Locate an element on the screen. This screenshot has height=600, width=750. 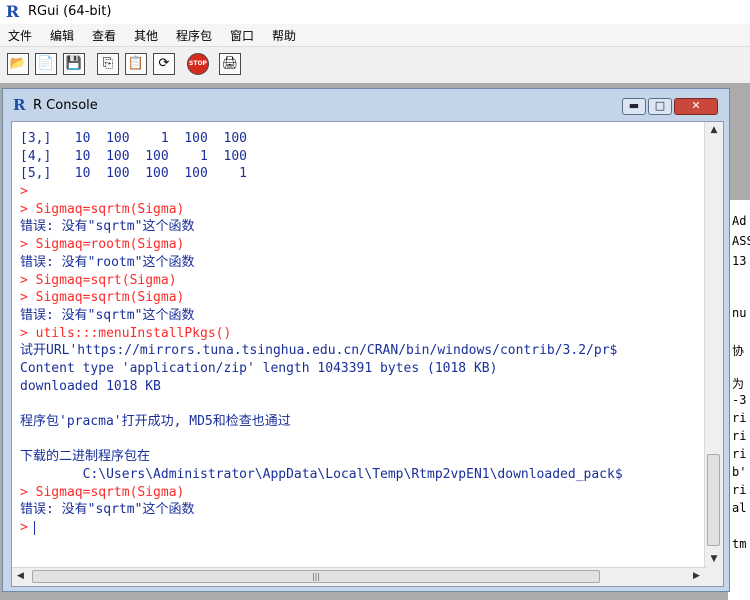
console-prompt: > is located at coordinates (24, 528).